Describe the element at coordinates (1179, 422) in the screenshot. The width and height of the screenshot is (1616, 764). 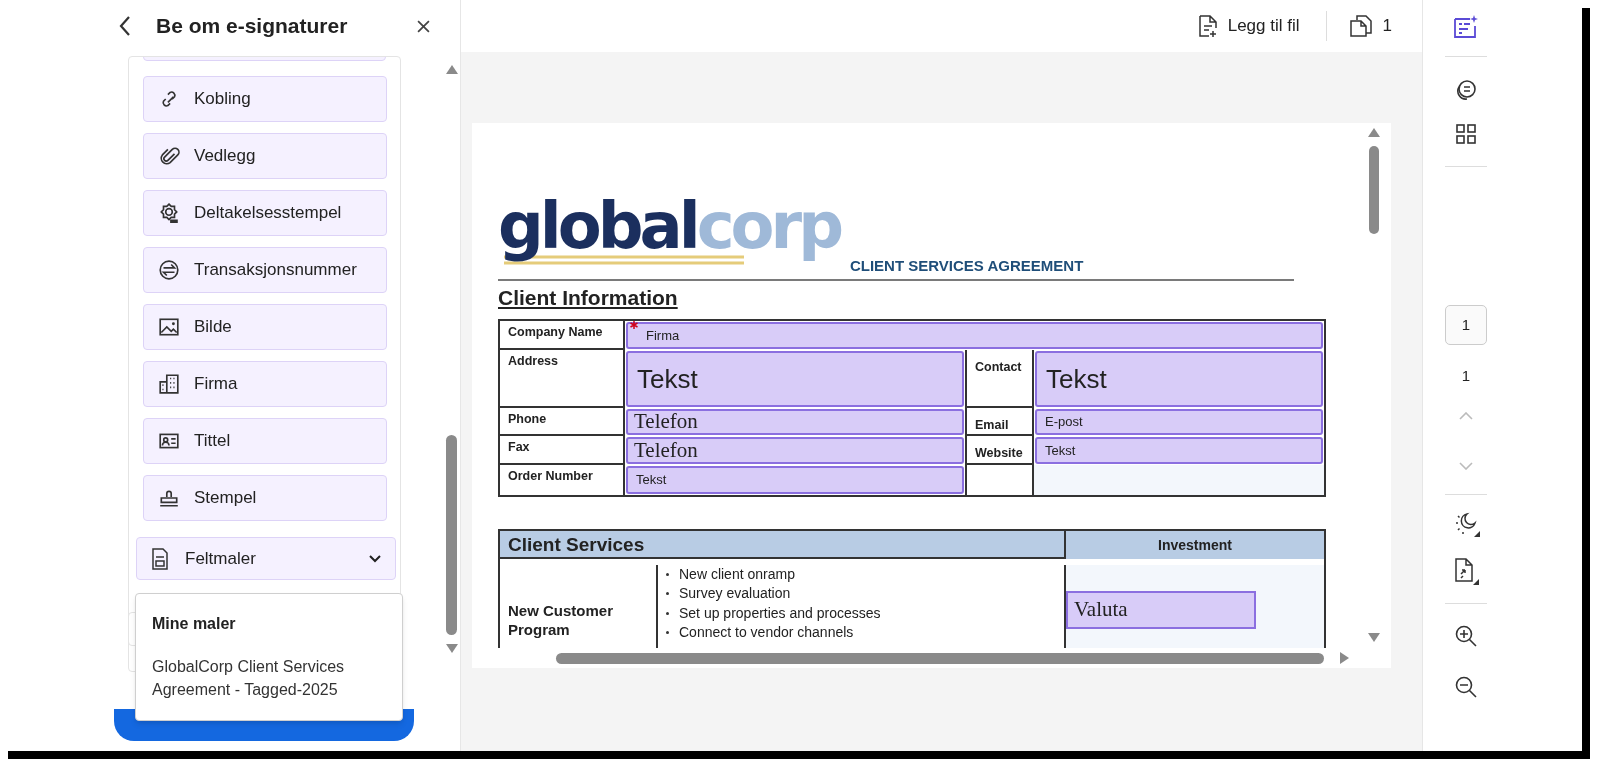
I see `form-field: E-post` at that location.